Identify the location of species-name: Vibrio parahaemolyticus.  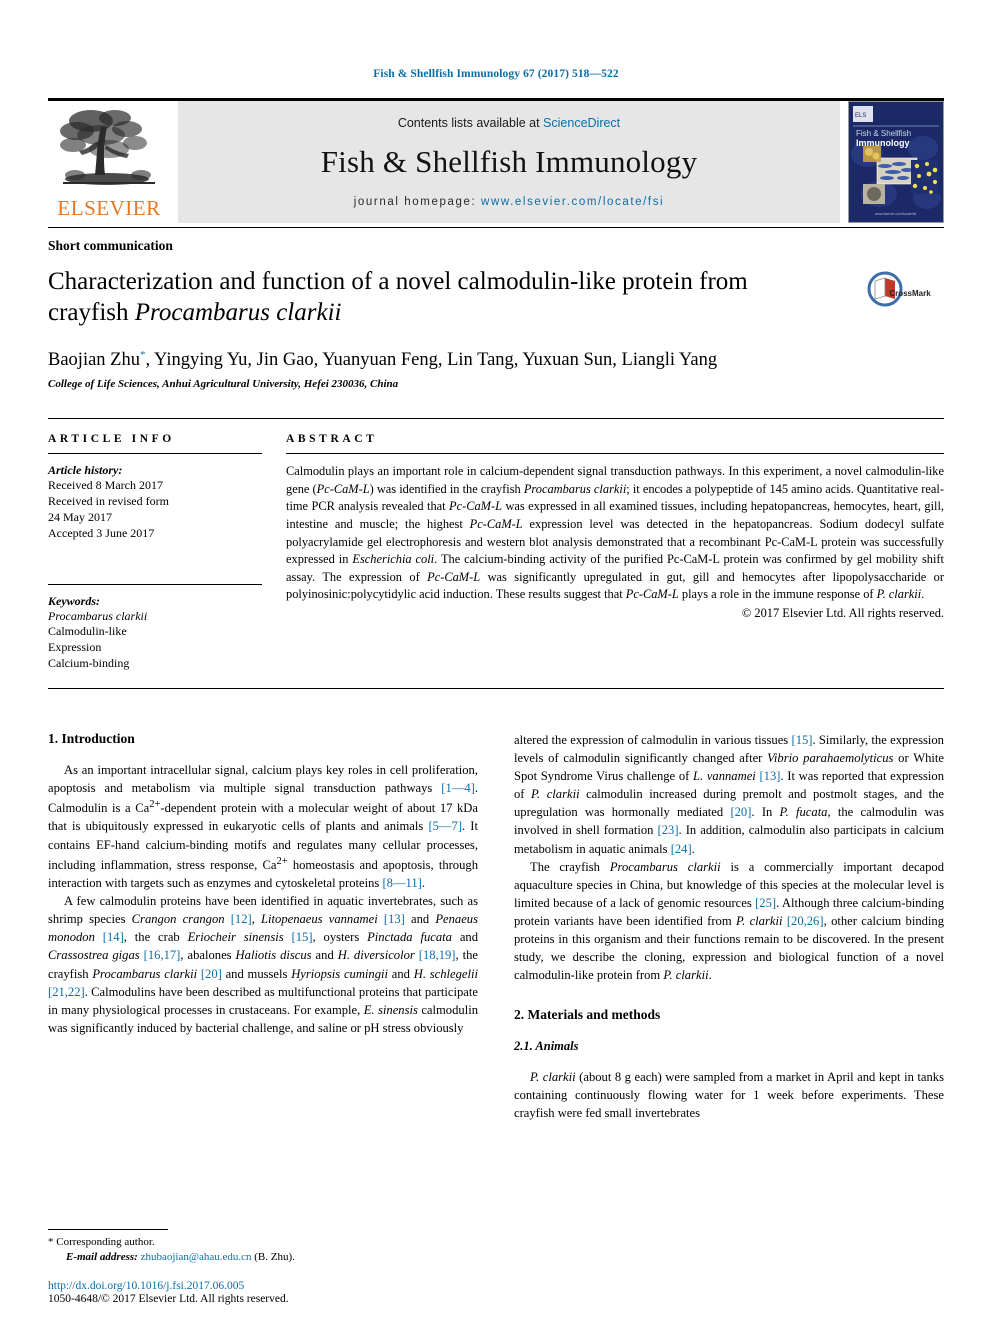
(830, 757).